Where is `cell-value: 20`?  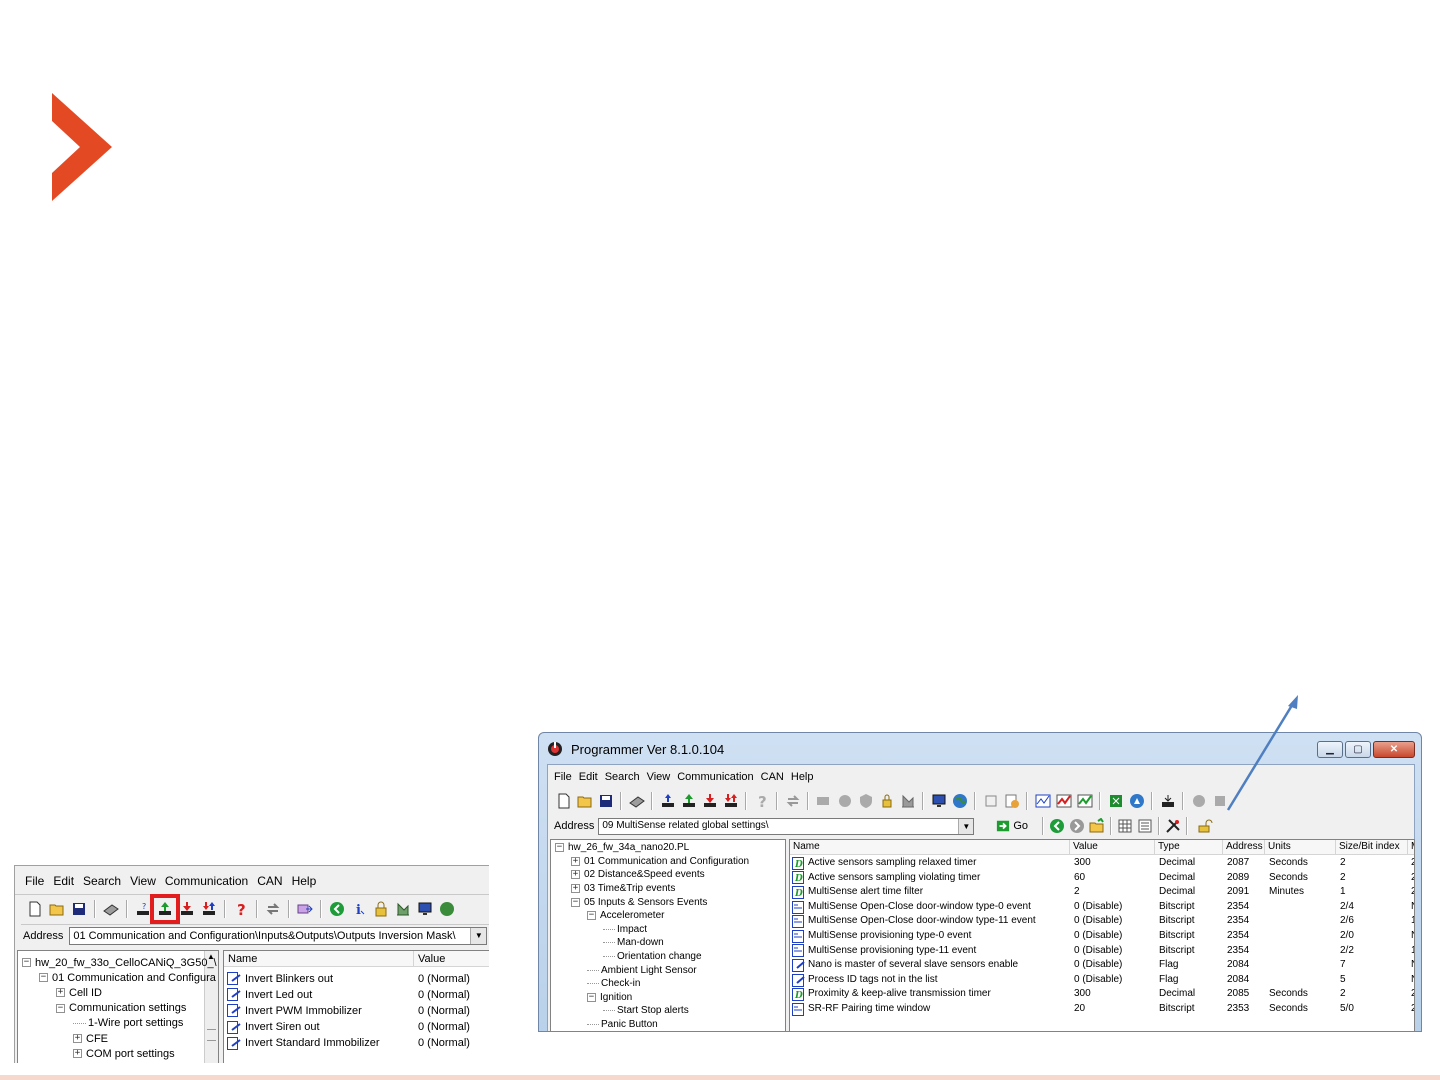 cell-value: 20 is located at coordinates (1079, 1009).